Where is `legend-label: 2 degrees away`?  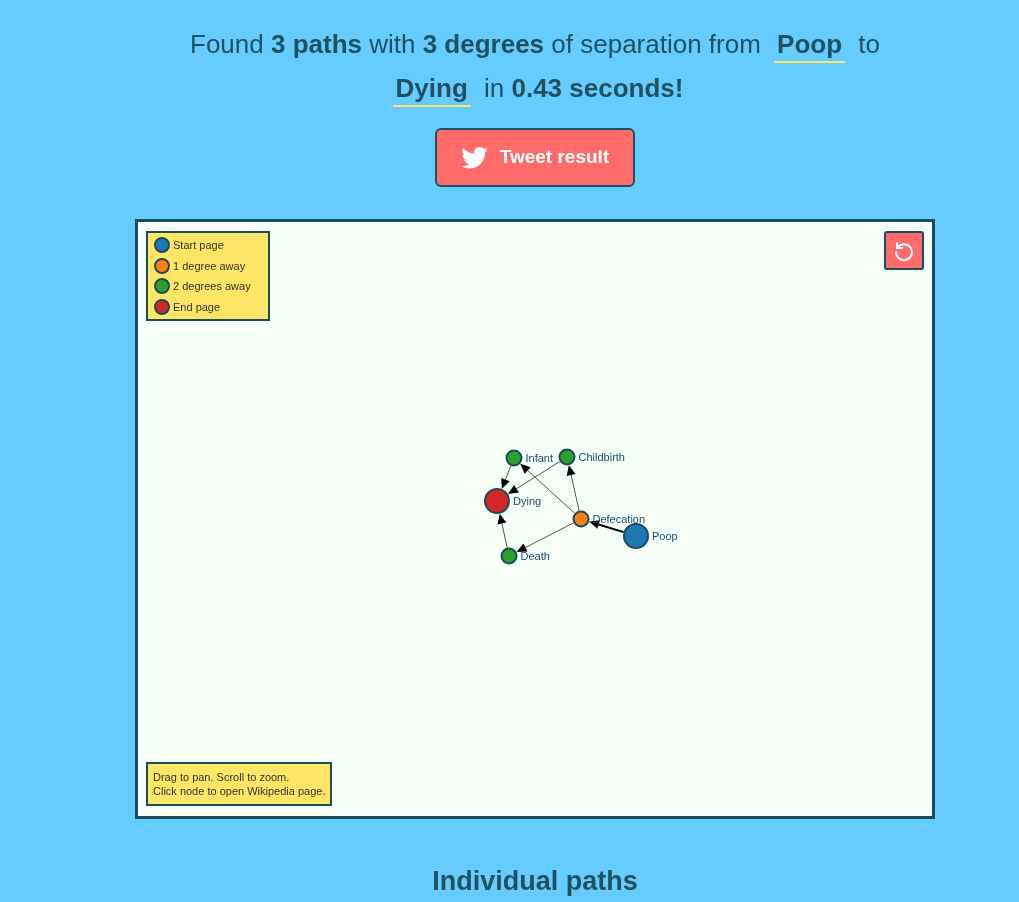 legend-label: 2 degrees away is located at coordinates (212, 286).